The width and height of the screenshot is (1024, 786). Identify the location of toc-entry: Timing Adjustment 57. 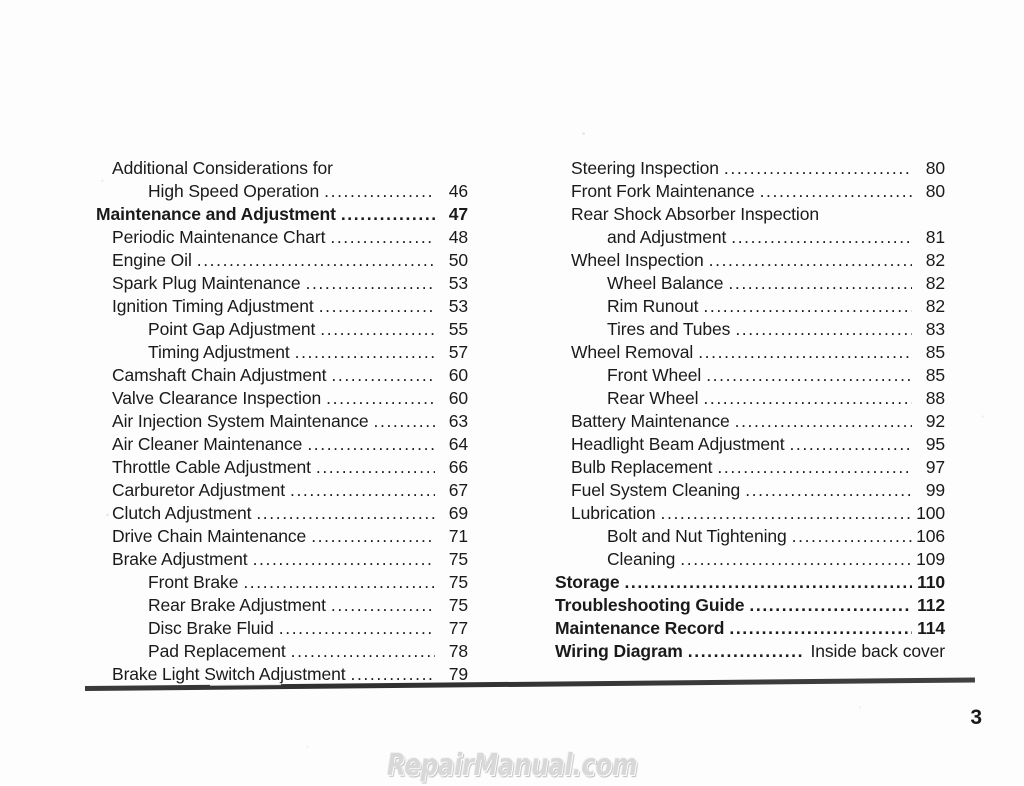
(282, 353).